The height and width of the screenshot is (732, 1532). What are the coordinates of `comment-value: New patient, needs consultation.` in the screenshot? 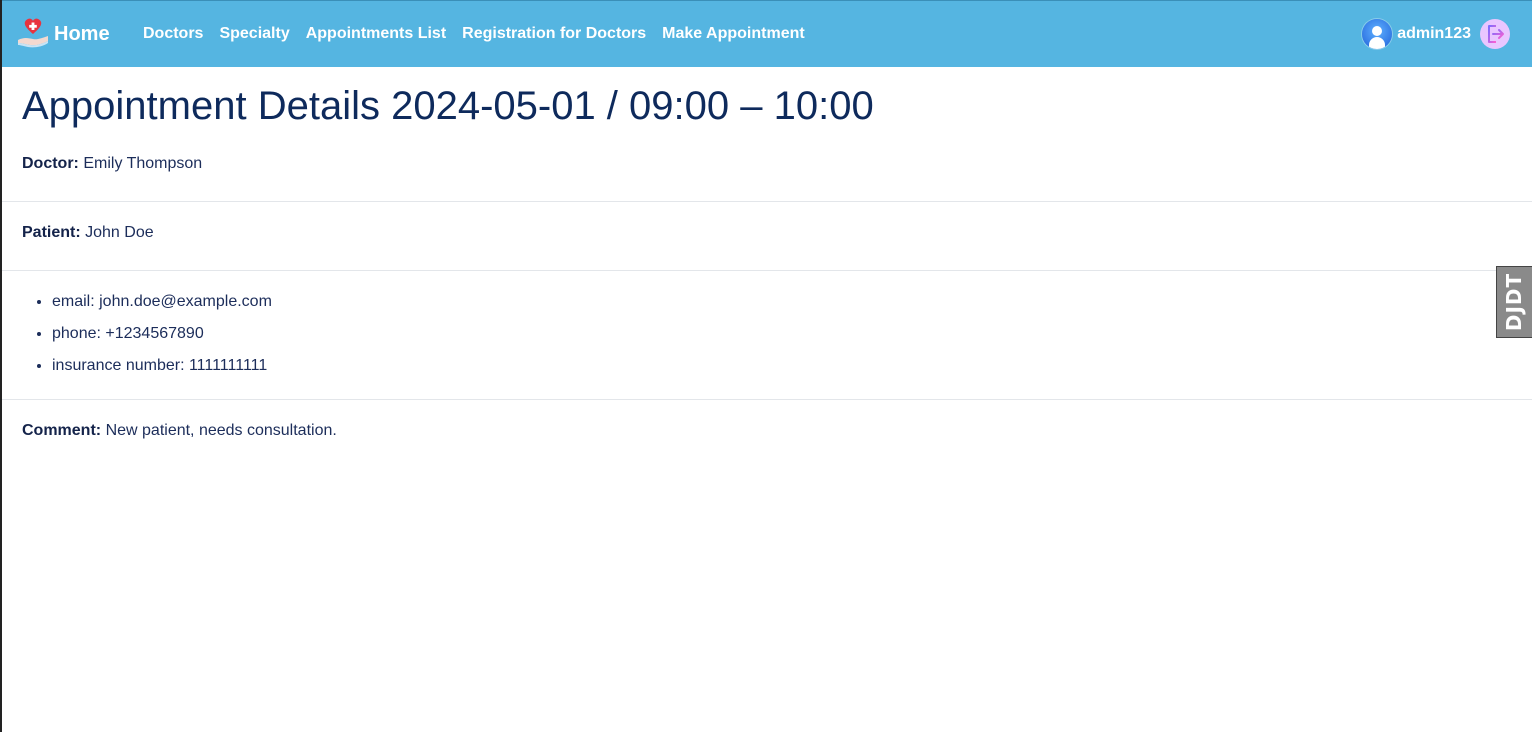 It's located at (221, 430).